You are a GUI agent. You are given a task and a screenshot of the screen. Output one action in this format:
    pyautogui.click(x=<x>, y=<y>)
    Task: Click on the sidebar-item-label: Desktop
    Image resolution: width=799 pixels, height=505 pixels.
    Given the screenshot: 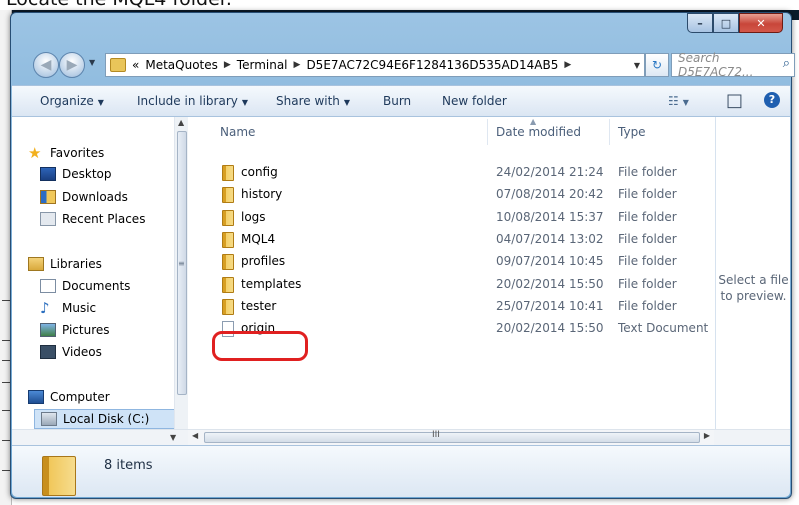 What is the action you would take?
    pyautogui.click(x=87, y=174)
    